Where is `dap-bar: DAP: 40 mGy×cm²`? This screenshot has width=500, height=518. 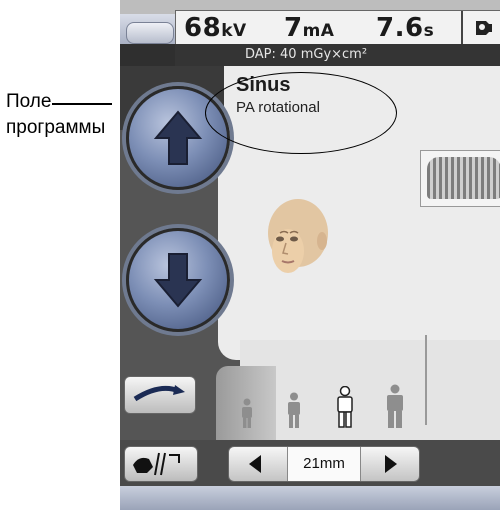 dap-bar: DAP: 40 mGy×cm² is located at coordinates (310, 55).